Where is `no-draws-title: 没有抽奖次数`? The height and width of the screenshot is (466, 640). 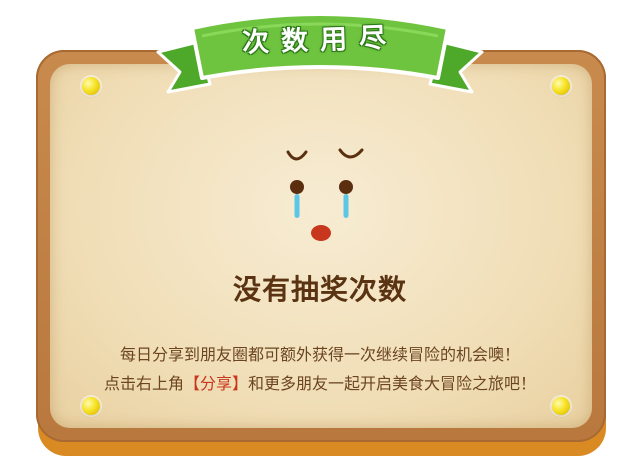
no-draws-title: 没有抽奖次数 is located at coordinates (319, 289).